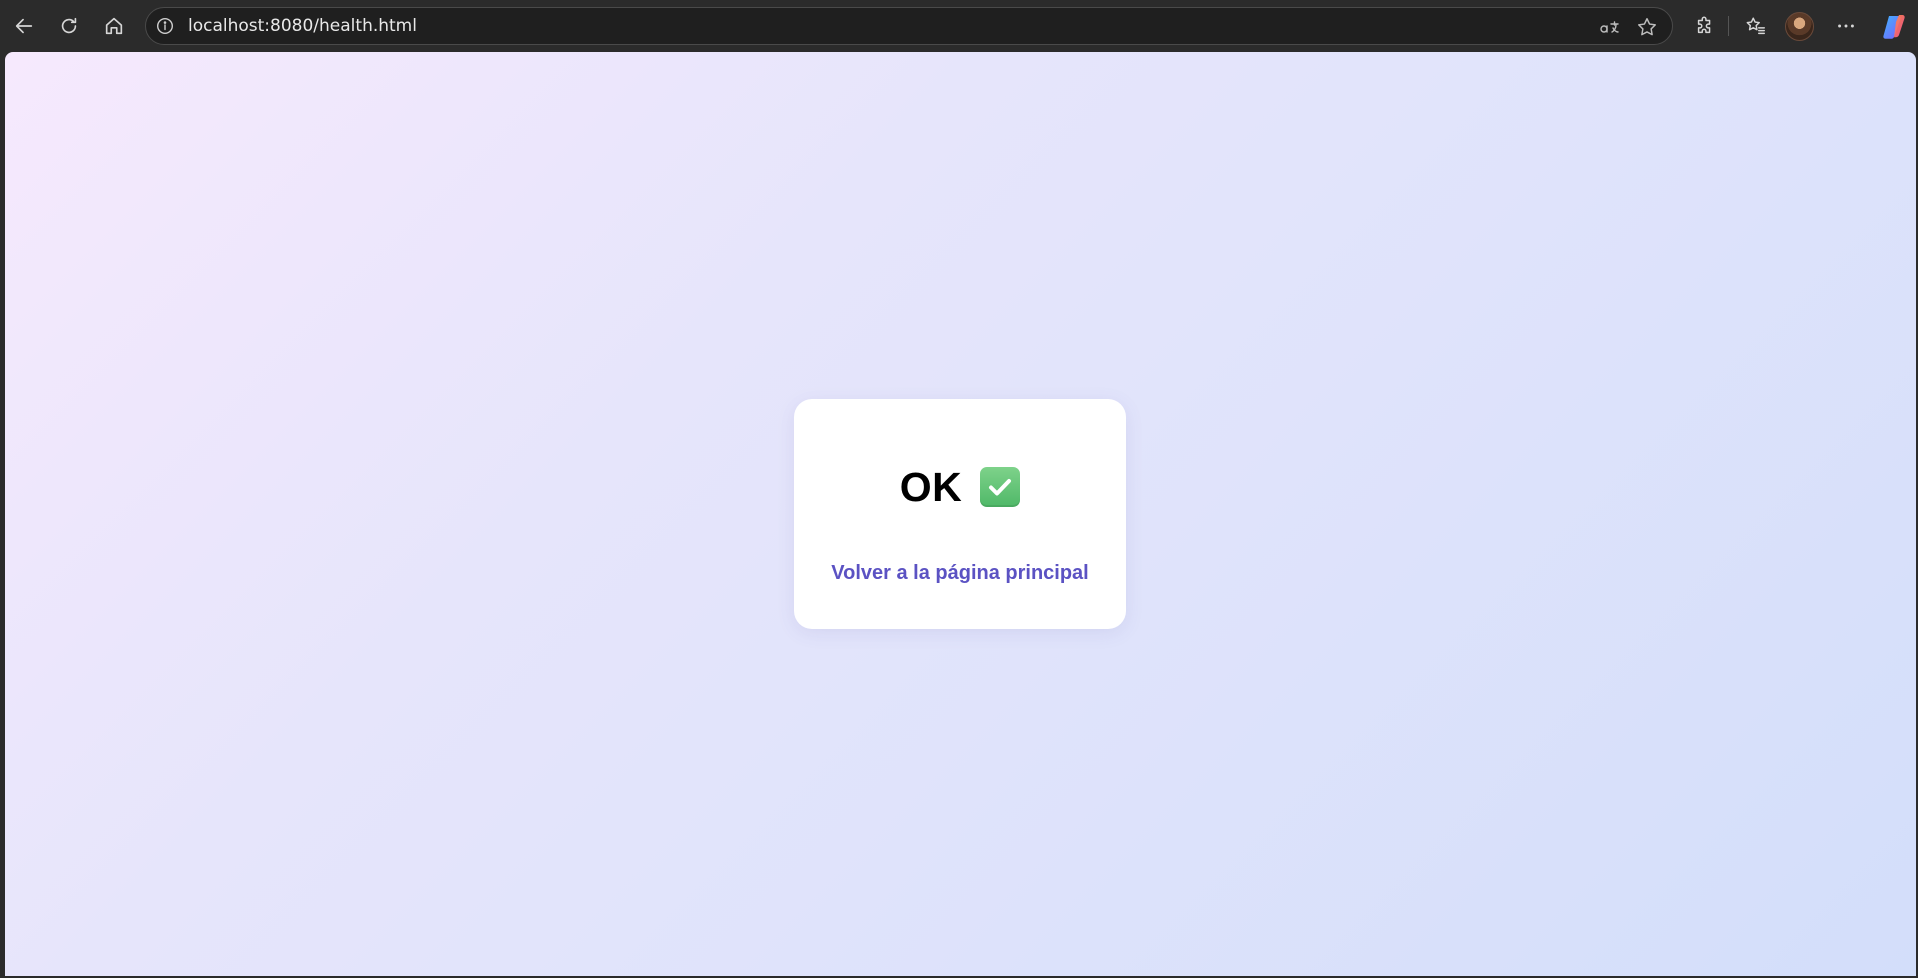 This screenshot has height=978, width=1918. I want to click on health-card: OK Volver a la página principal, so click(960, 514).